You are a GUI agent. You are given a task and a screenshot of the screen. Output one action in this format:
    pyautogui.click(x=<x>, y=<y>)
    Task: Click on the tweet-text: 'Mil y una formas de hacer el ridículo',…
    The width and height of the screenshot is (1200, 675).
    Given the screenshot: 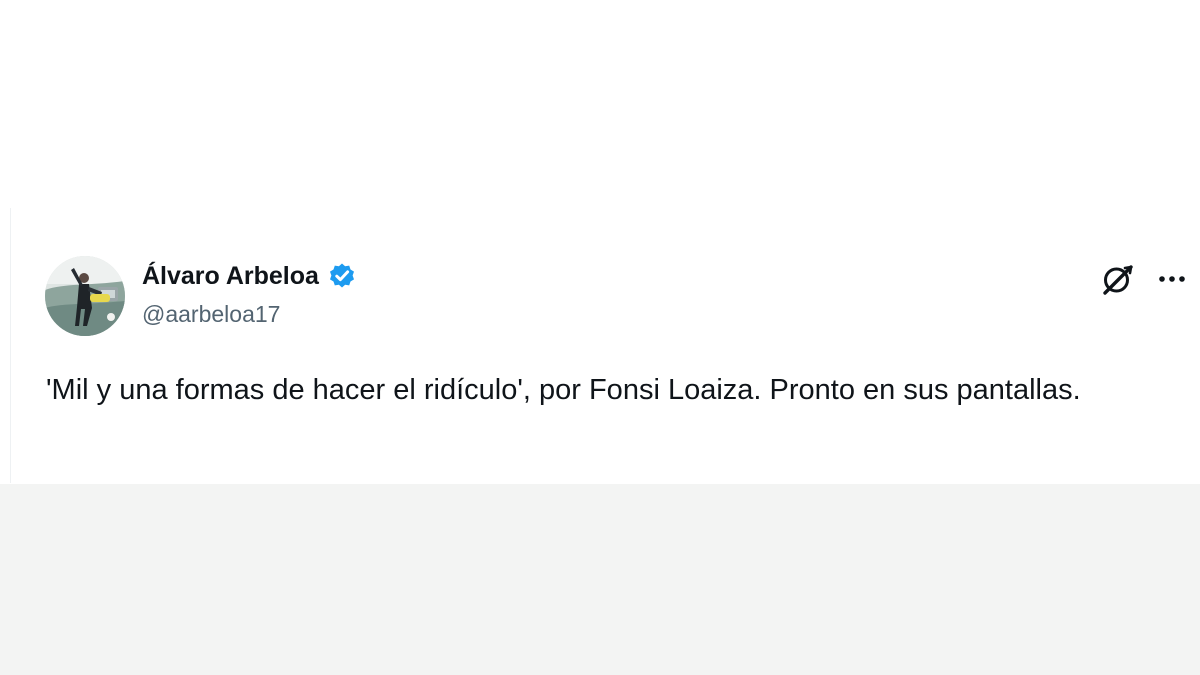 What is the action you would take?
    pyautogui.click(x=563, y=390)
    